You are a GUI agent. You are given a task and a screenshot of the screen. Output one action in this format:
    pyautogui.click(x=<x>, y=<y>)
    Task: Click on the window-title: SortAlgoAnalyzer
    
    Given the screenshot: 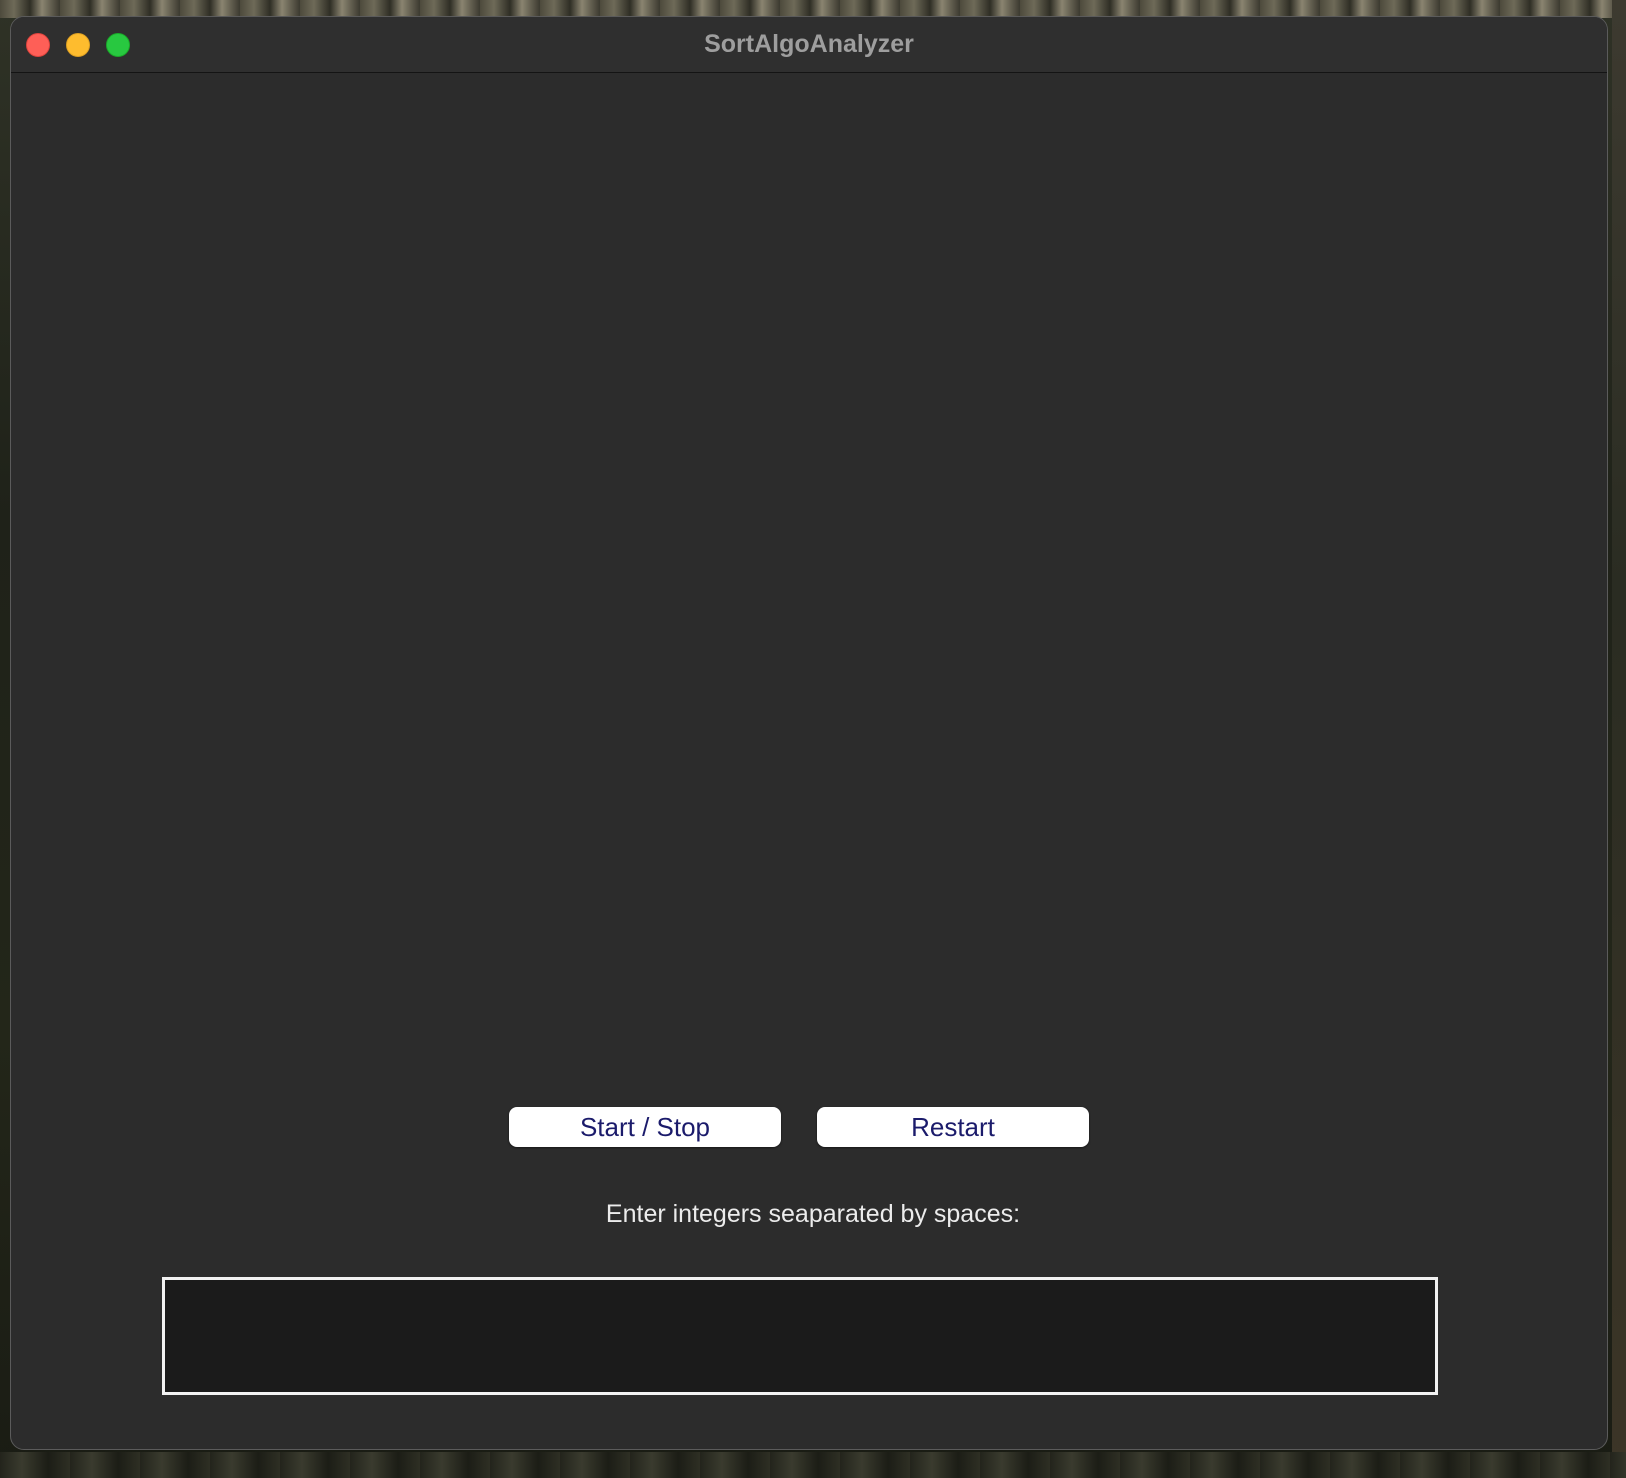 What is the action you would take?
    pyautogui.click(x=809, y=44)
    